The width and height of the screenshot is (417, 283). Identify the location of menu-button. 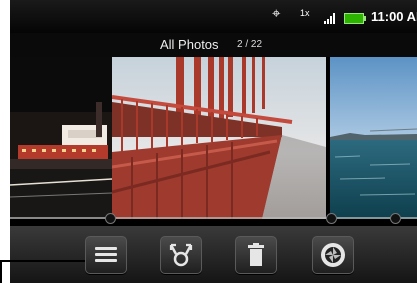
(106, 255).